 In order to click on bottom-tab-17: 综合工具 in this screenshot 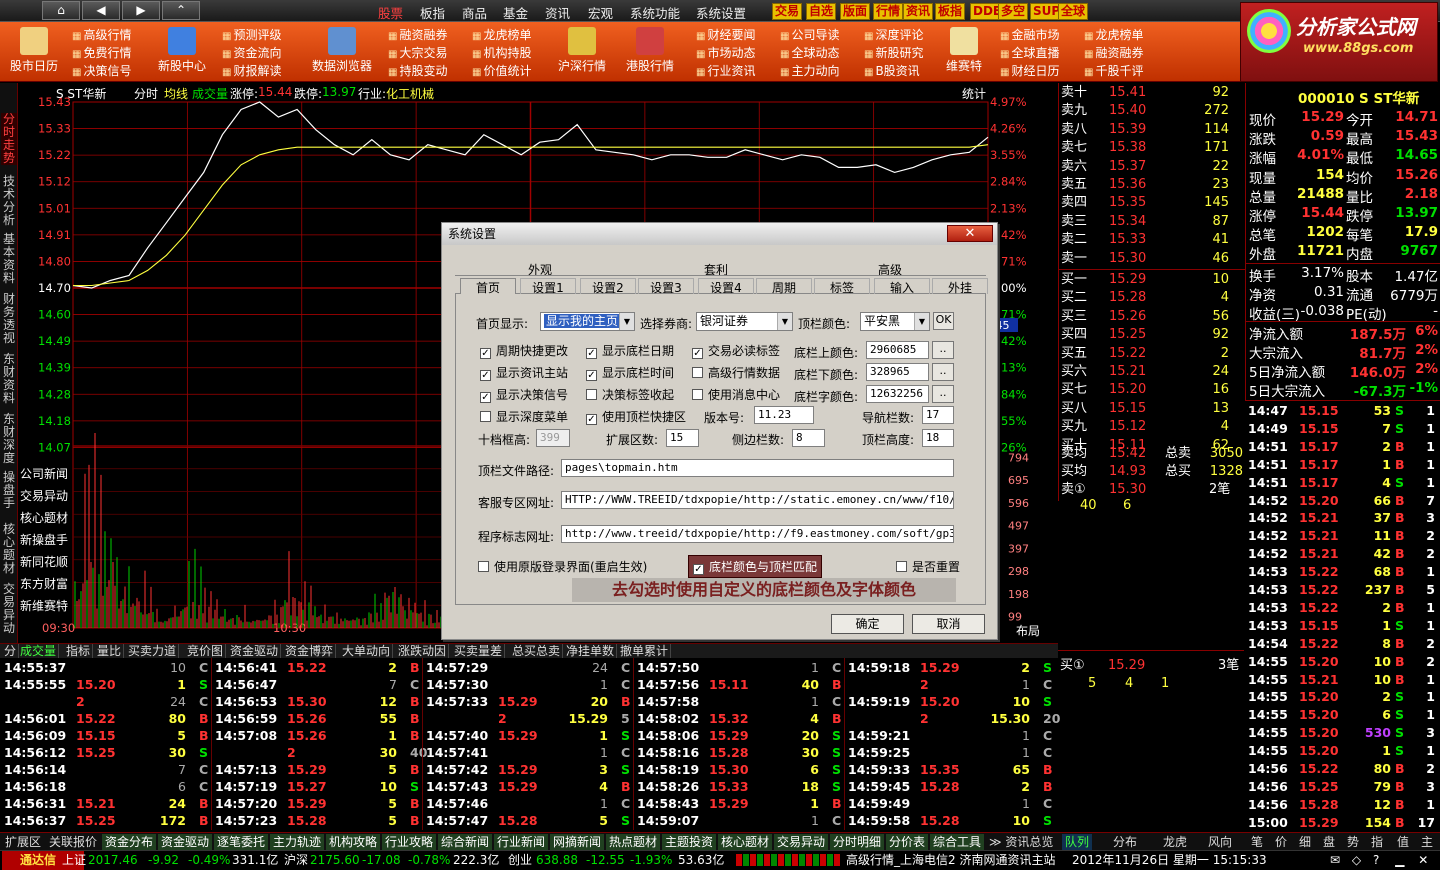, I will do `click(957, 842)`.